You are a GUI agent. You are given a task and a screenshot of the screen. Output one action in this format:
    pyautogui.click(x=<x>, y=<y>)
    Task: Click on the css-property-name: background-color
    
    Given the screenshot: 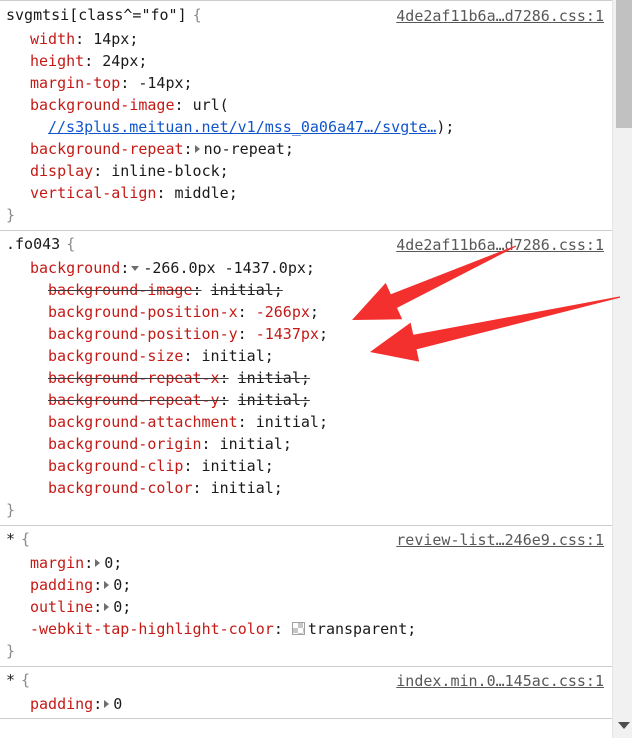 What is the action you would take?
    pyautogui.click(x=120, y=488)
    